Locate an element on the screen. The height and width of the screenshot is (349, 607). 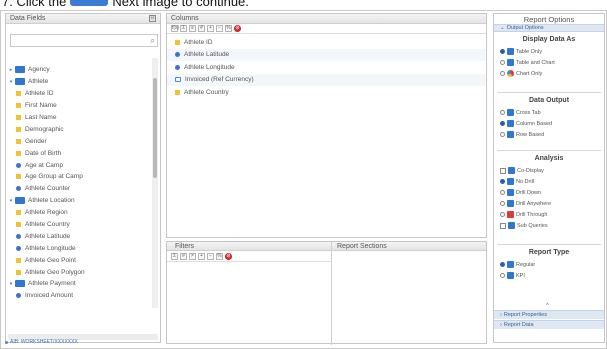
toolbar-button: f(x) is located at coordinates (175, 28).